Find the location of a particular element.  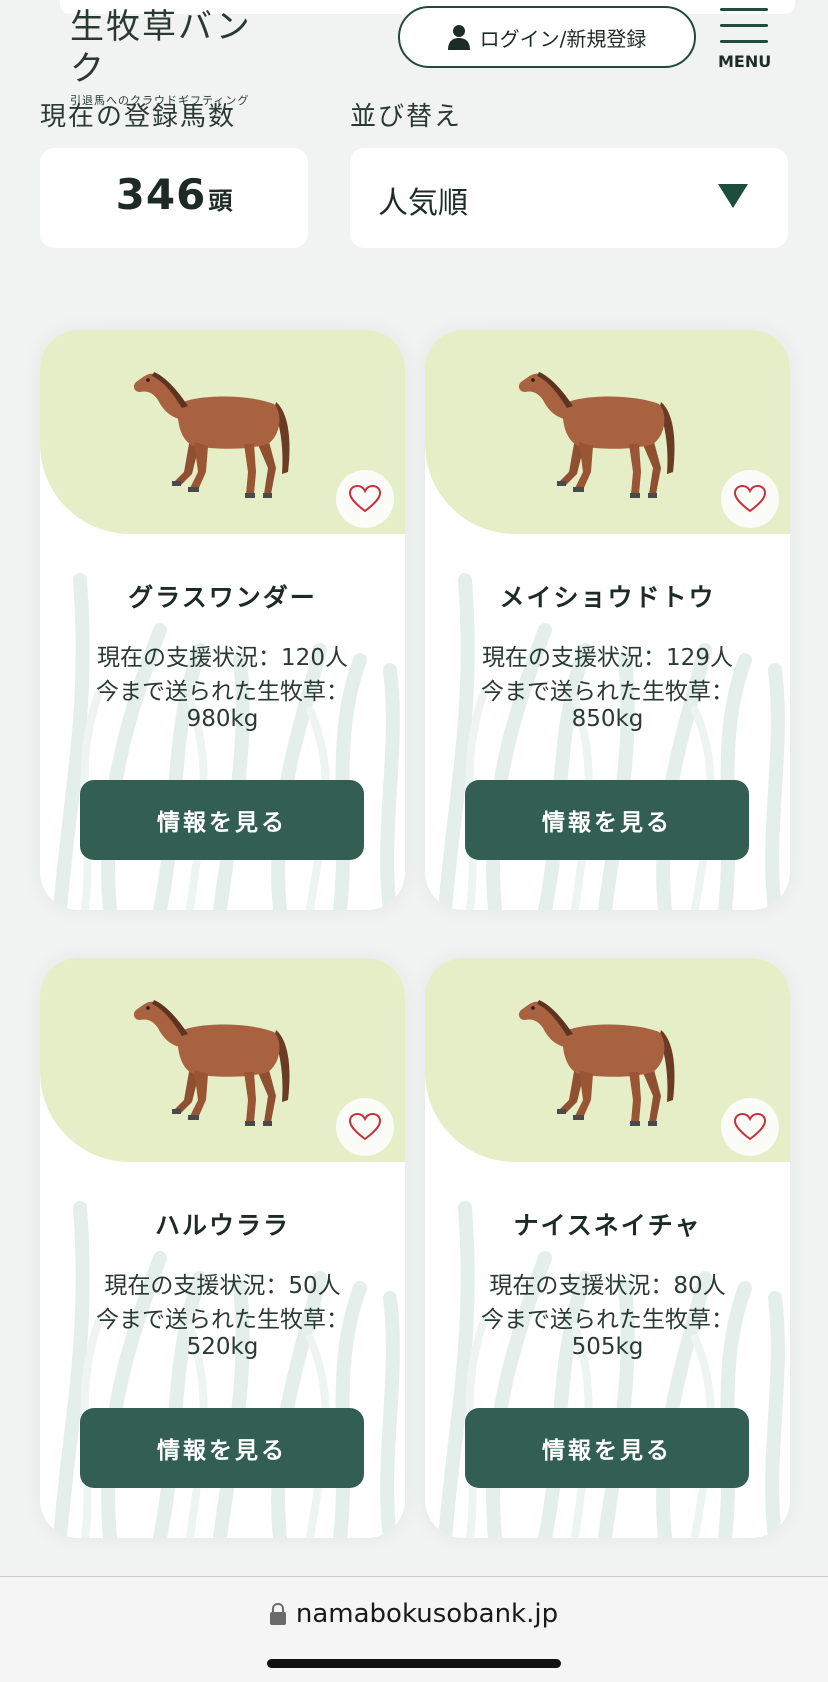

horse-count-box: 346 頭 is located at coordinates (174, 198).